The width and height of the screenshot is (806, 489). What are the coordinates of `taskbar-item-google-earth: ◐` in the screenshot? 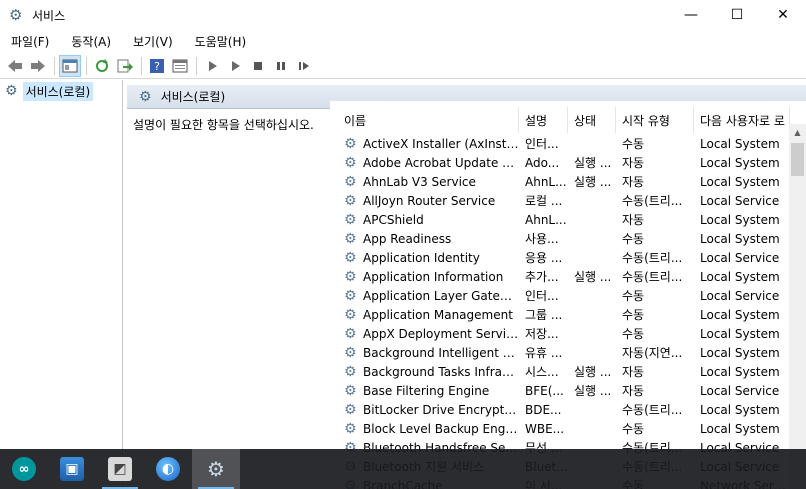 It's located at (168, 469).